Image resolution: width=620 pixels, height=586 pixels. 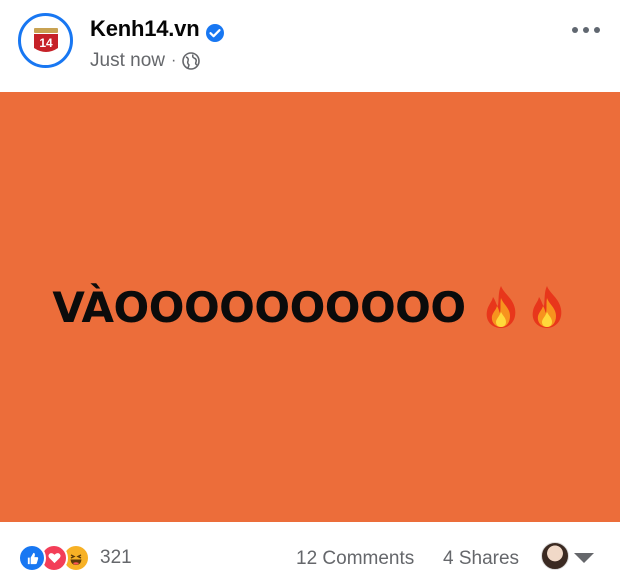 I want to click on verified-badge-icon, so click(x=215, y=33).